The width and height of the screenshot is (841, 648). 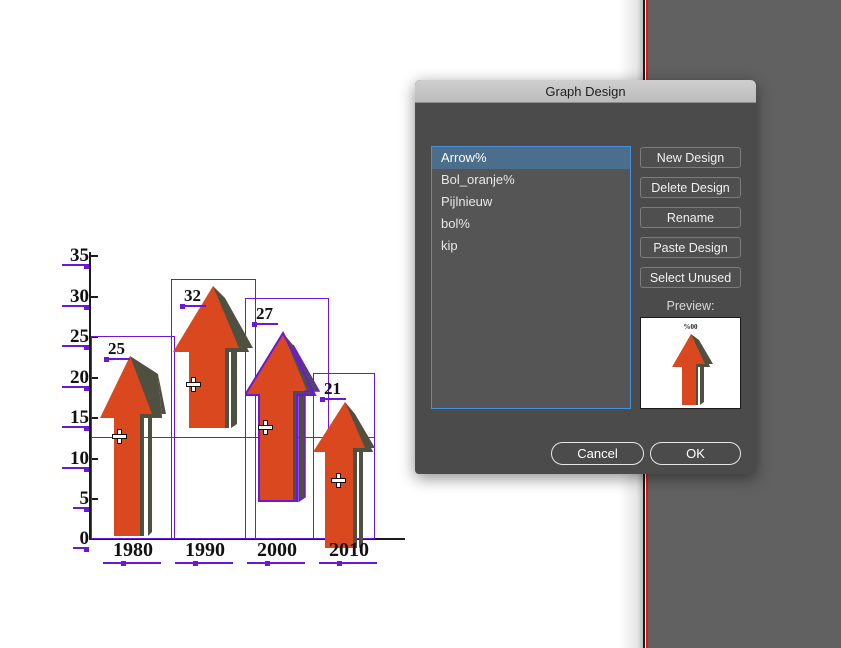 I want to click on arrow-graphic-1980, so click(x=135, y=445).